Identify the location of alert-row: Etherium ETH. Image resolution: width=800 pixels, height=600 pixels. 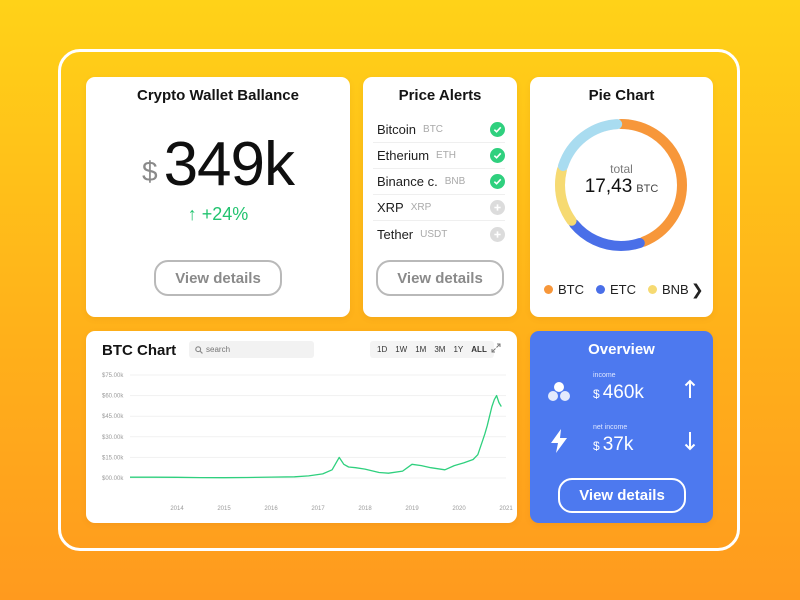
(439, 156).